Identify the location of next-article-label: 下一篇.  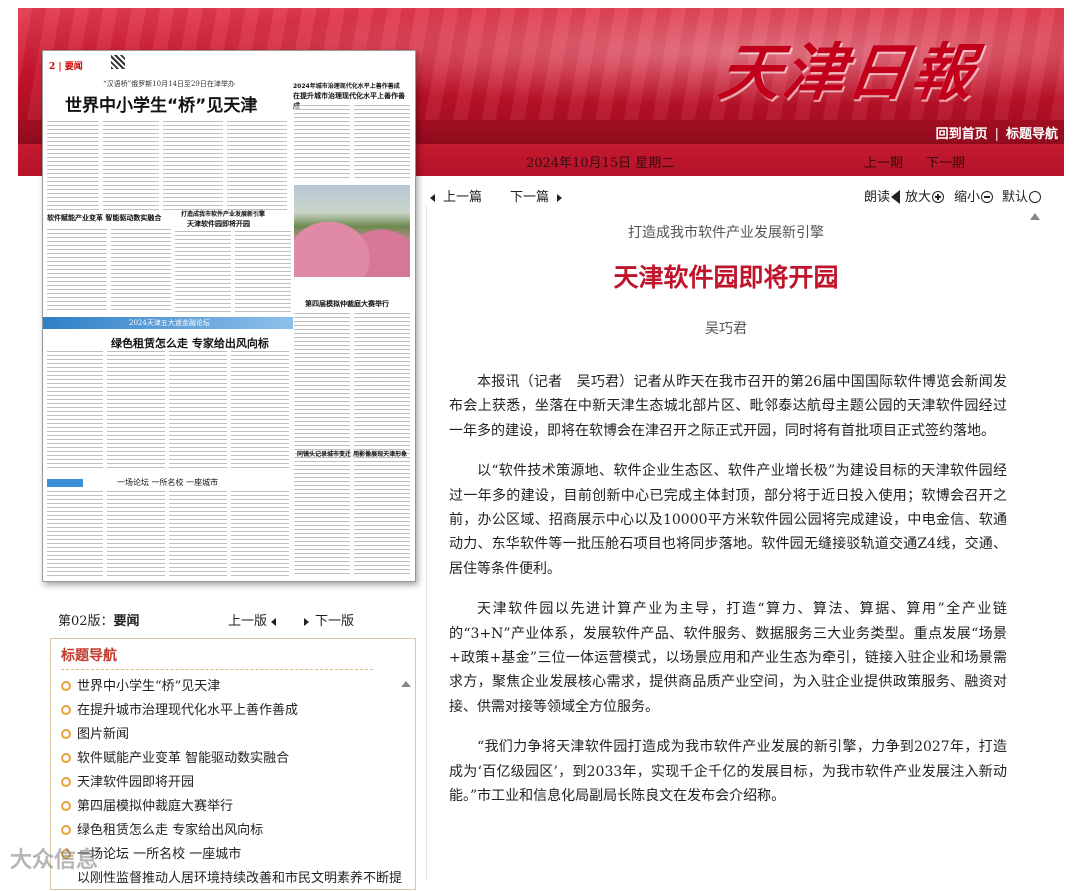
(530, 197).